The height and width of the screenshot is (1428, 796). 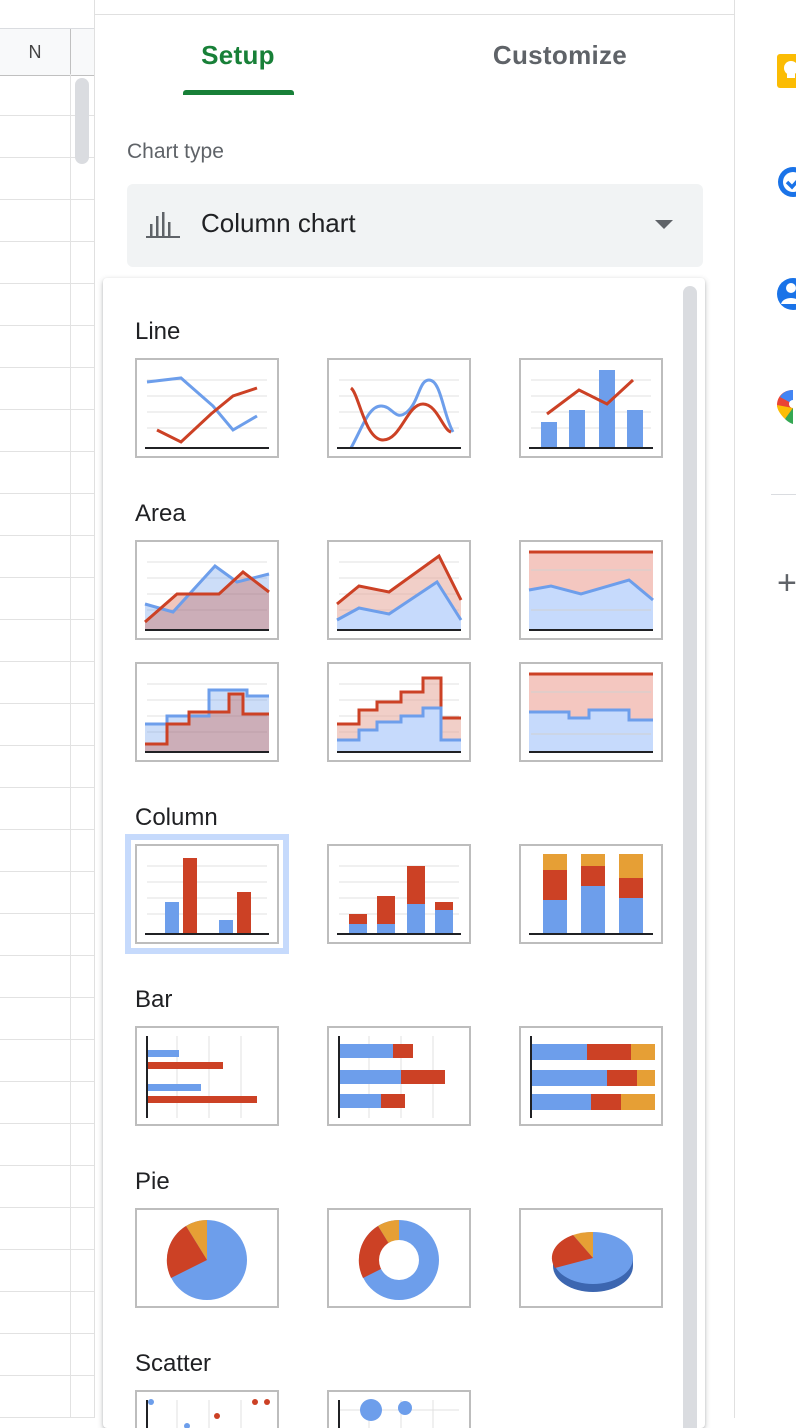 I want to click on smooth-line-chart-icon, so click(x=399, y=413).